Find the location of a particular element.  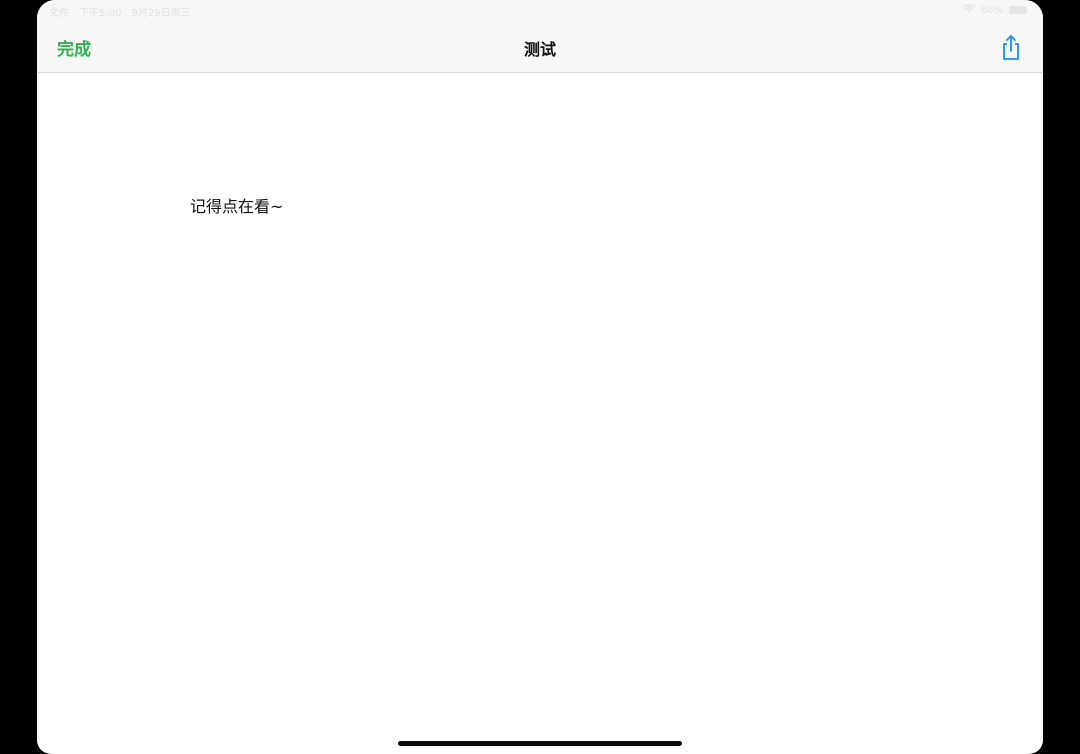

status-time: 下午5:00 is located at coordinates (100, 13).